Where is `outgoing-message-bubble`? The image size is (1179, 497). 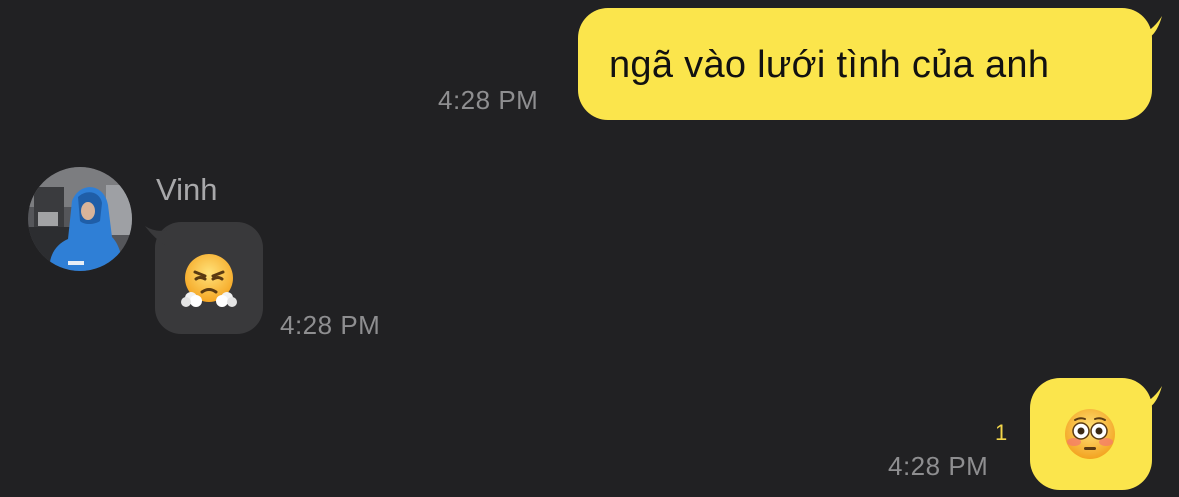 outgoing-message-bubble is located at coordinates (1096, 434).